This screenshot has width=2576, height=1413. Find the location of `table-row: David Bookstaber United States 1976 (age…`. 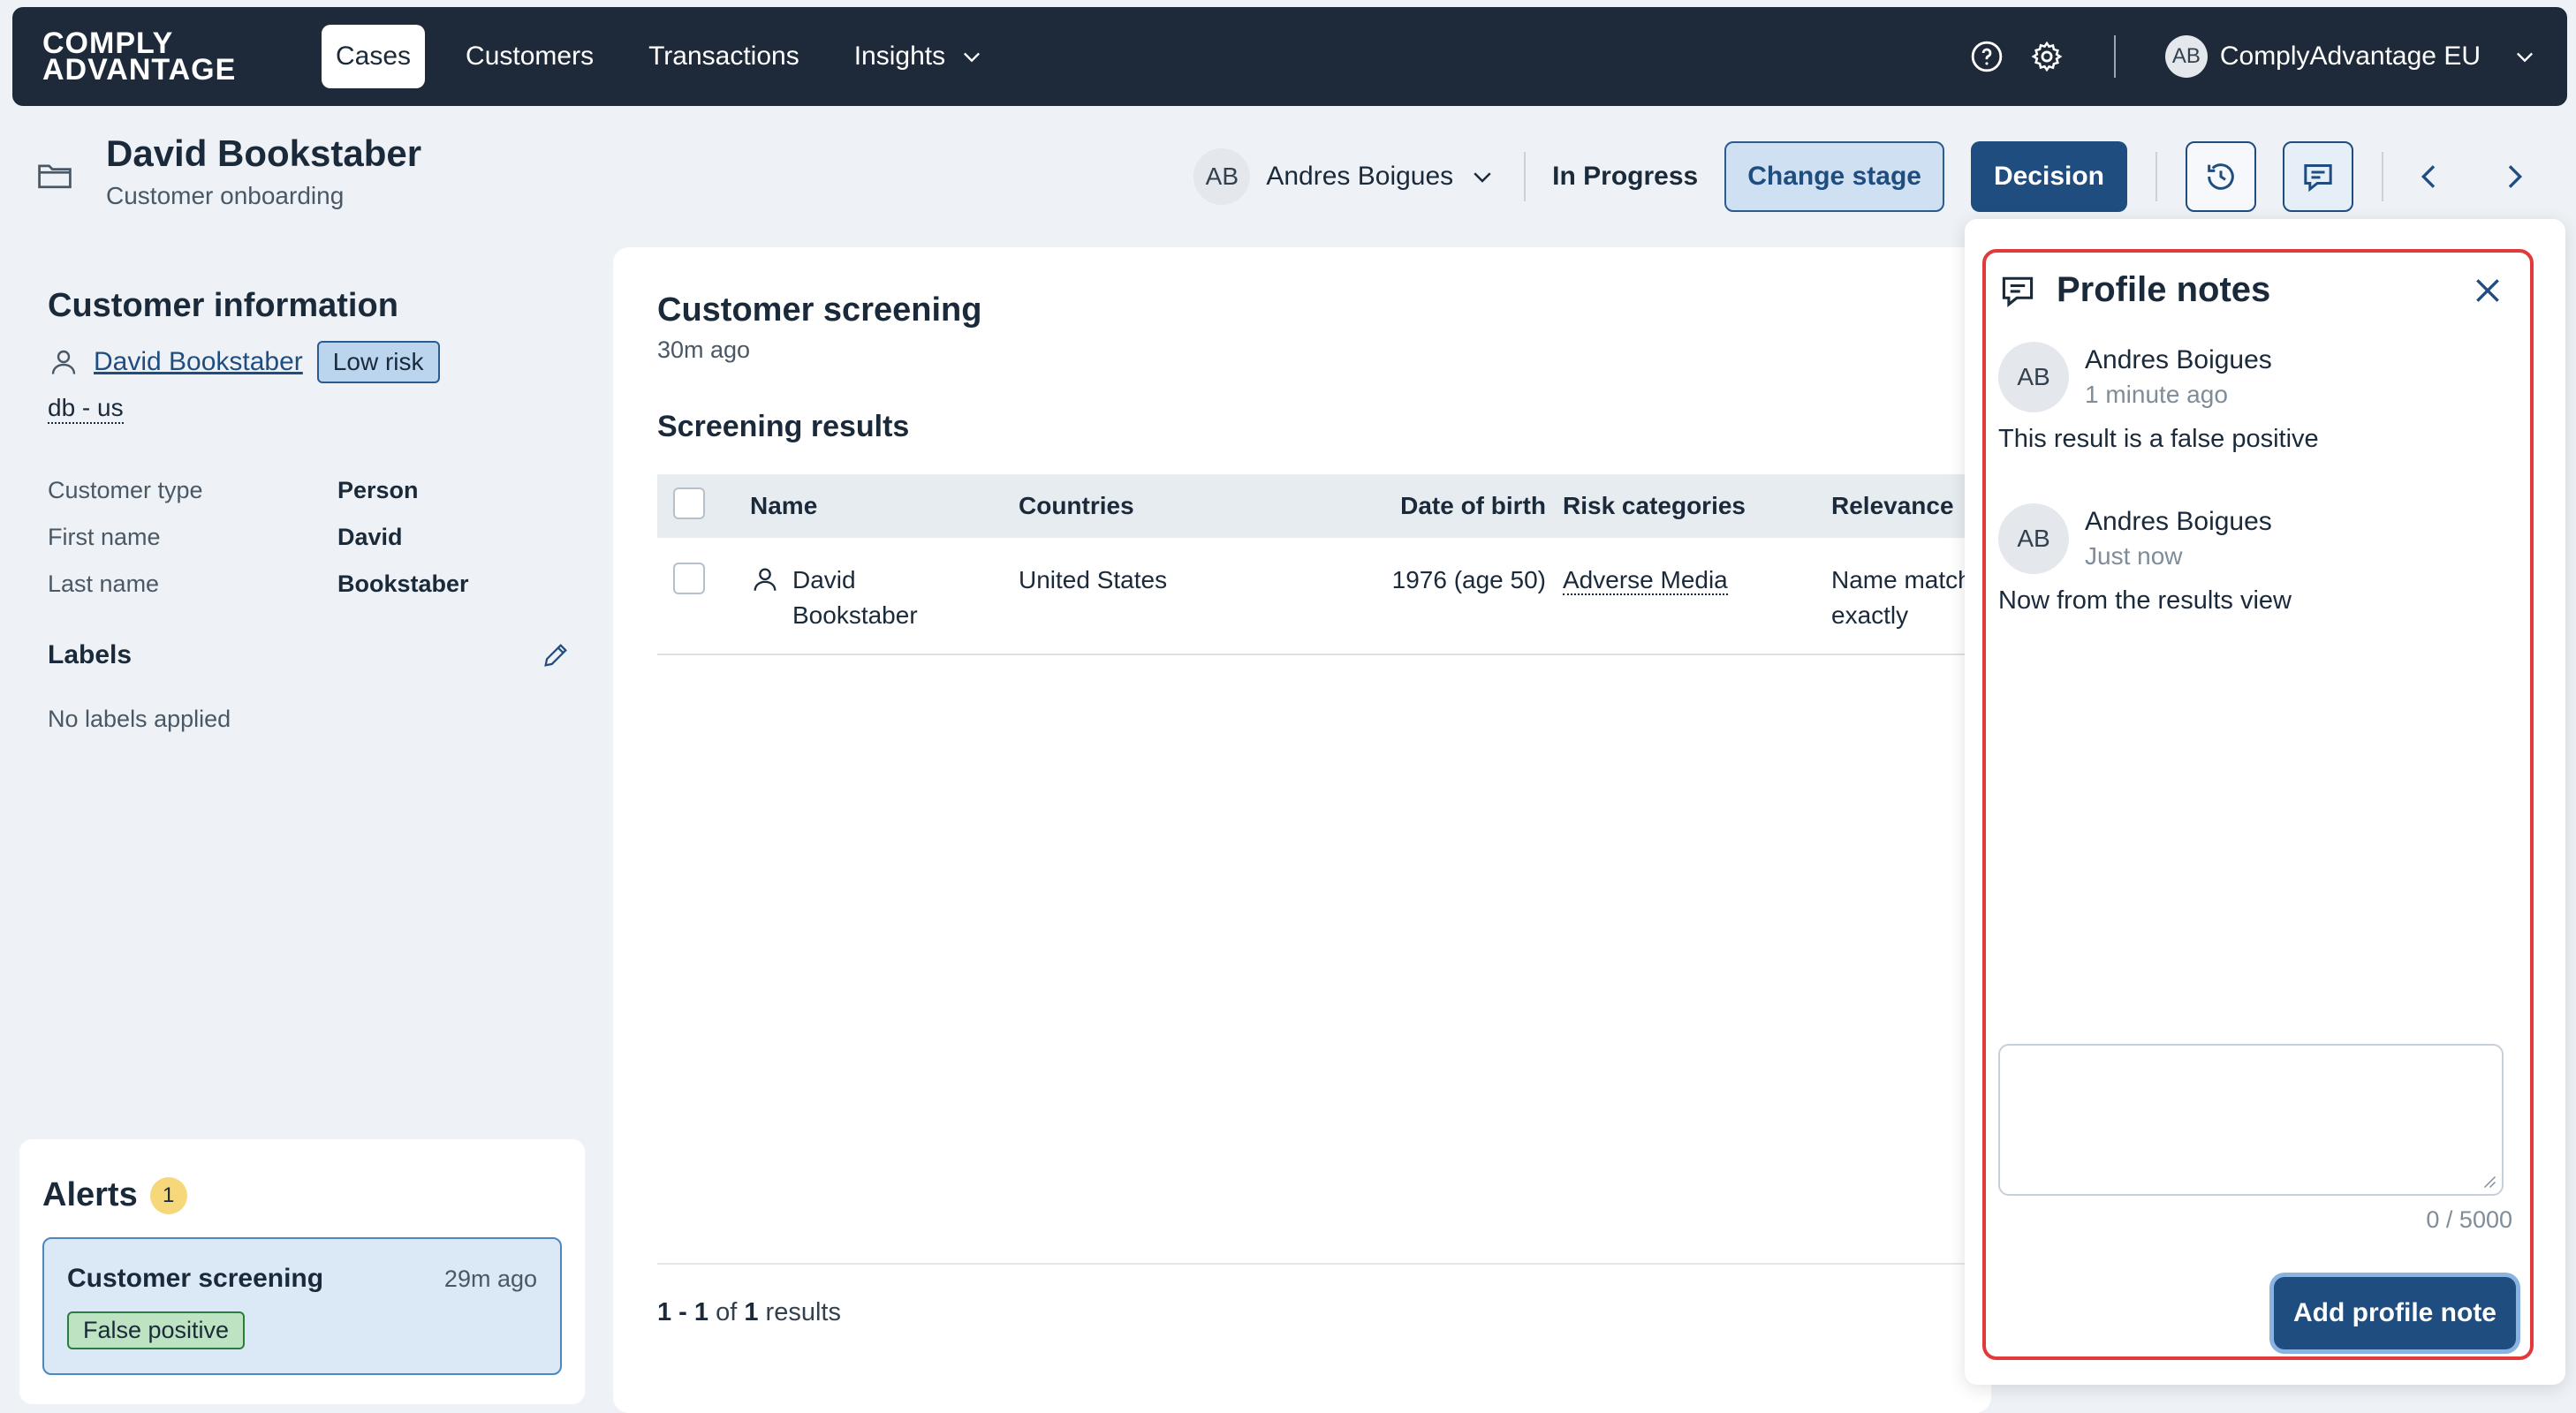

table-row: David Bookstaber United States 1976 (age… is located at coordinates (1329, 596).